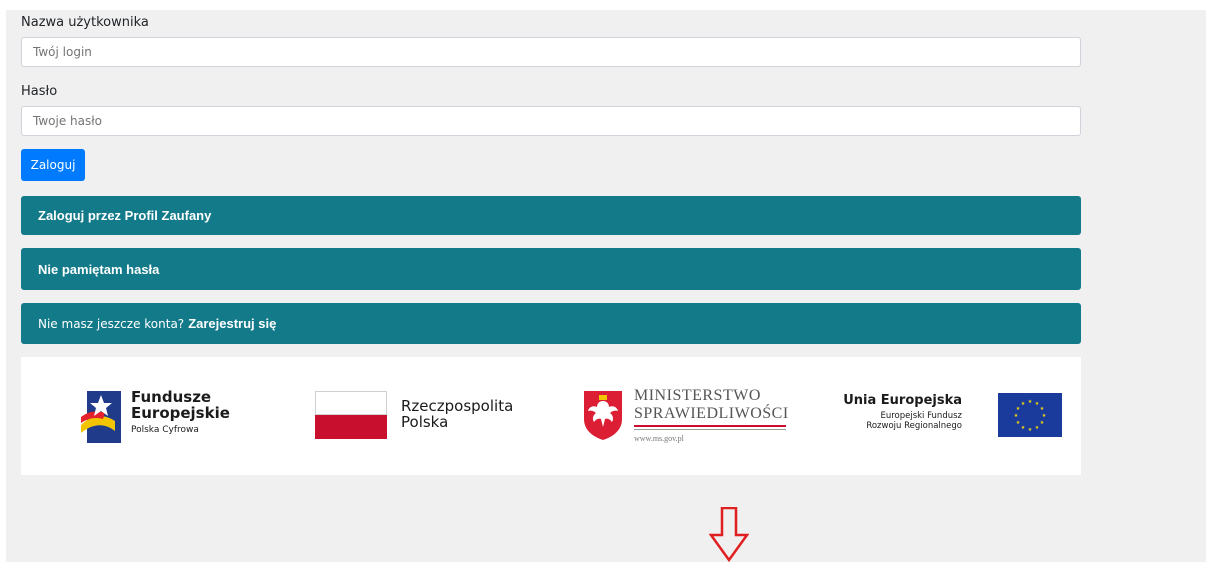 The height and width of the screenshot is (562, 1206). Describe the element at coordinates (351, 415) in the screenshot. I see `polish-flag-icon` at that location.